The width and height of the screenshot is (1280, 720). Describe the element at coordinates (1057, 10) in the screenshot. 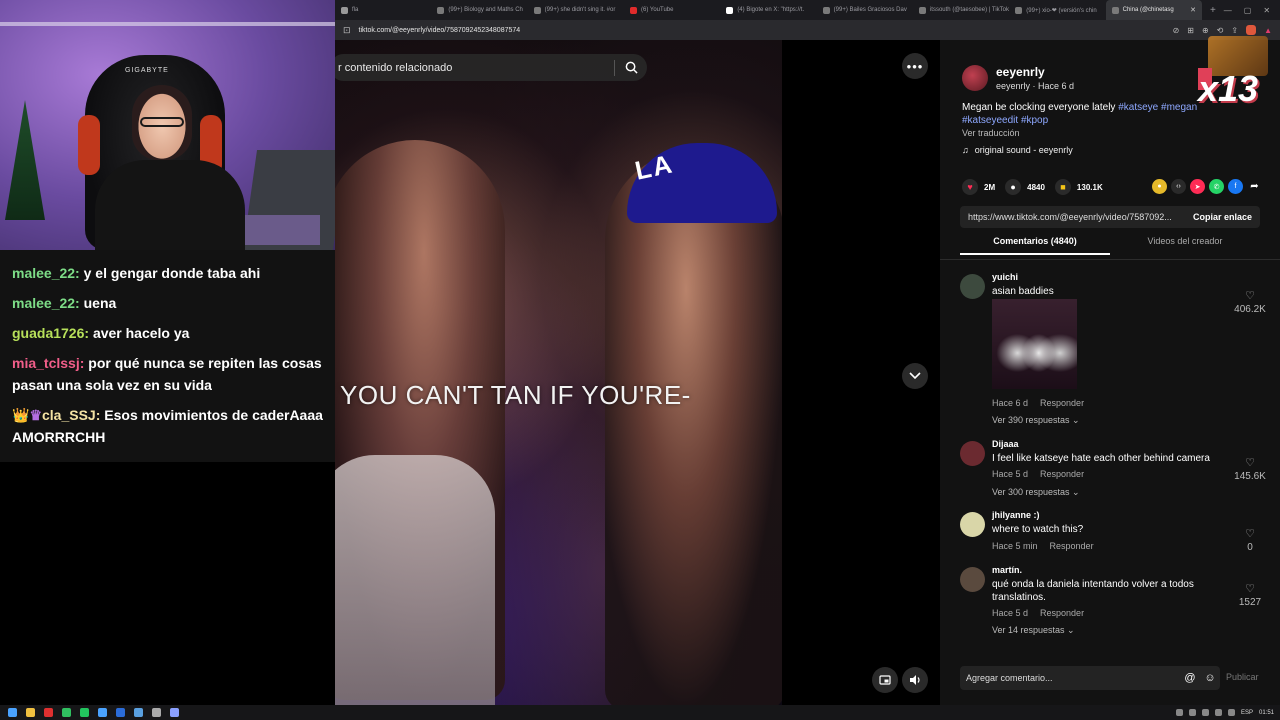

I see `browser-tab: (99+) xio-❤ (versión's chin` at that location.